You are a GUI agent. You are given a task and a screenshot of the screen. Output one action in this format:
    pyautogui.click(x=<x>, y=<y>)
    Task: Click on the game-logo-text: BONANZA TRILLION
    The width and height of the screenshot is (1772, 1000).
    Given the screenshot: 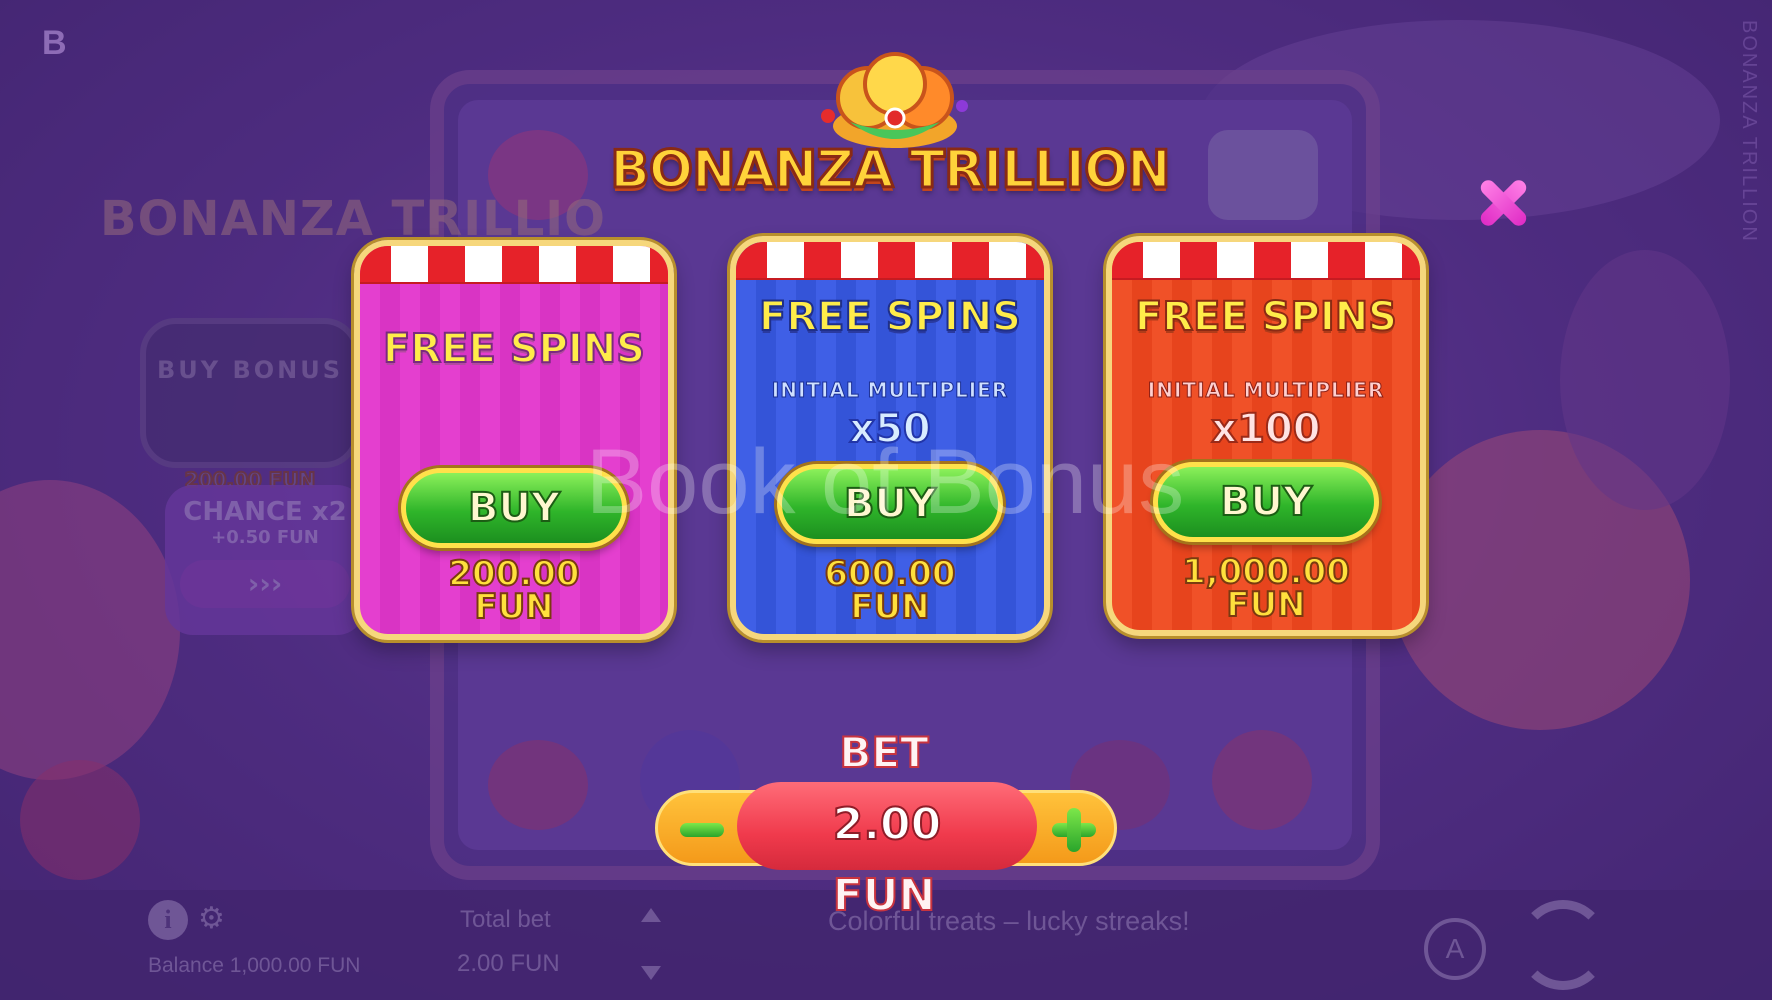 What is the action you would take?
    pyautogui.click(x=890, y=170)
    